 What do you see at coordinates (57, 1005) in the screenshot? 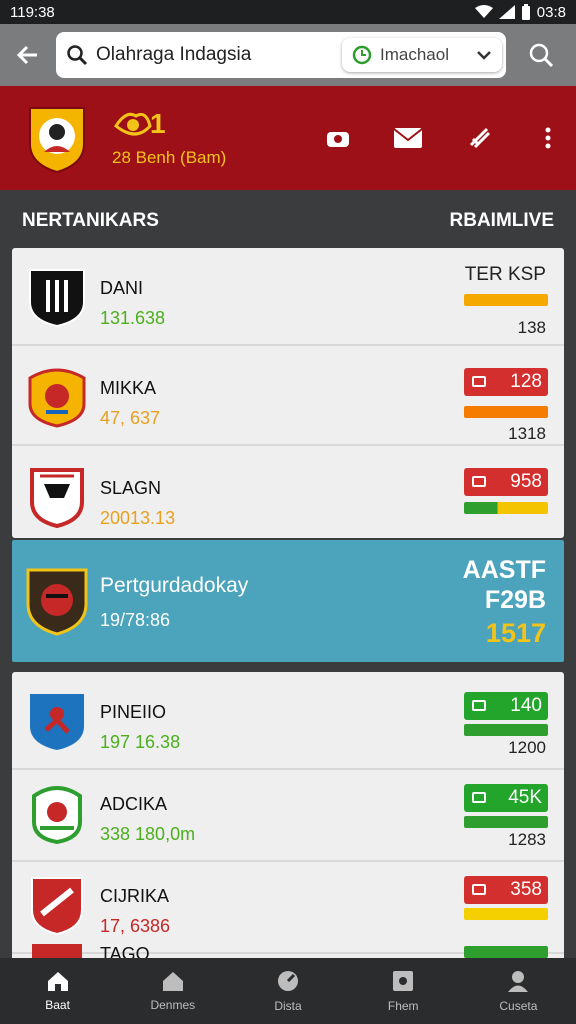
I see `nav-label: Baat` at bounding box center [57, 1005].